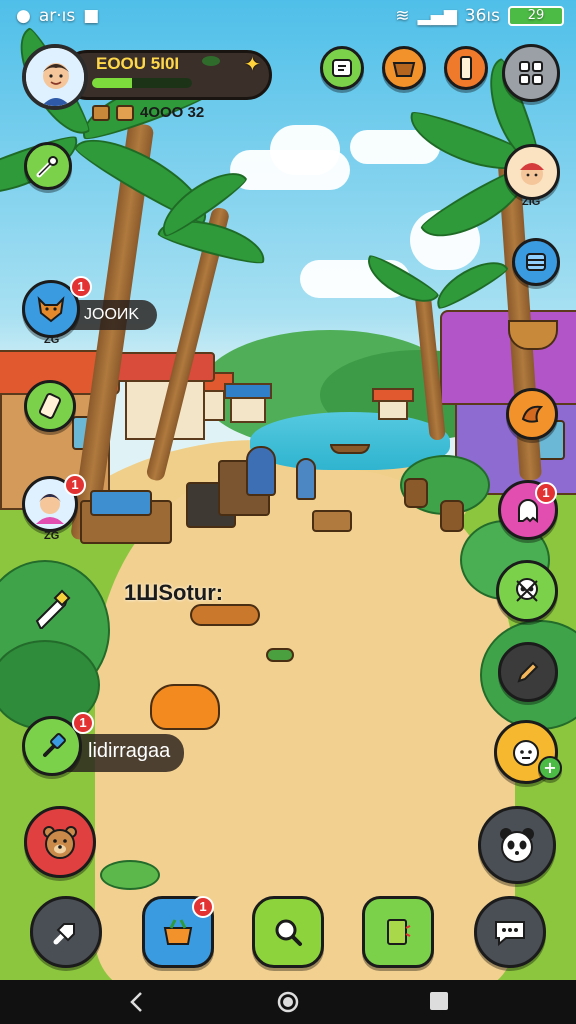  I want to click on book-icon, so click(399, 932).